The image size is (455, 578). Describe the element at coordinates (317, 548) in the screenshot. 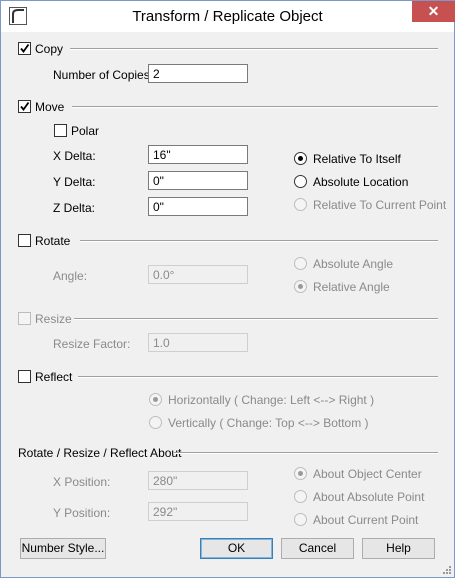

I see `cancel-button: Cancel` at that location.